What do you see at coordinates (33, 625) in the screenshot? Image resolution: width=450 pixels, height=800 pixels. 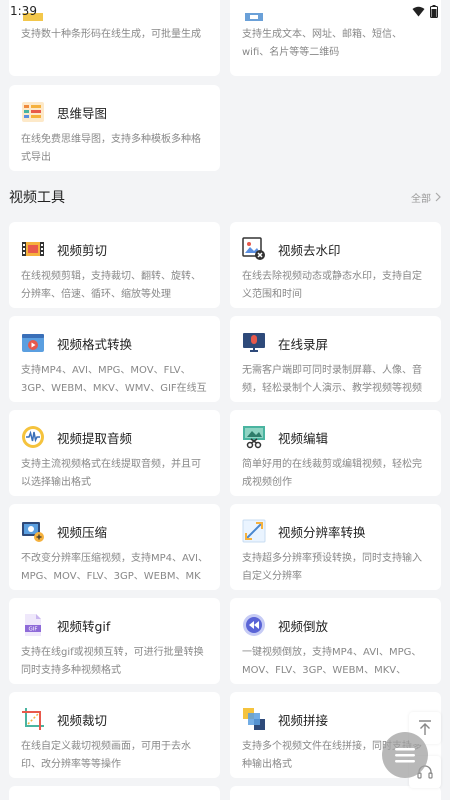 I see `gif-icon: GIF` at bounding box center [33, 625].